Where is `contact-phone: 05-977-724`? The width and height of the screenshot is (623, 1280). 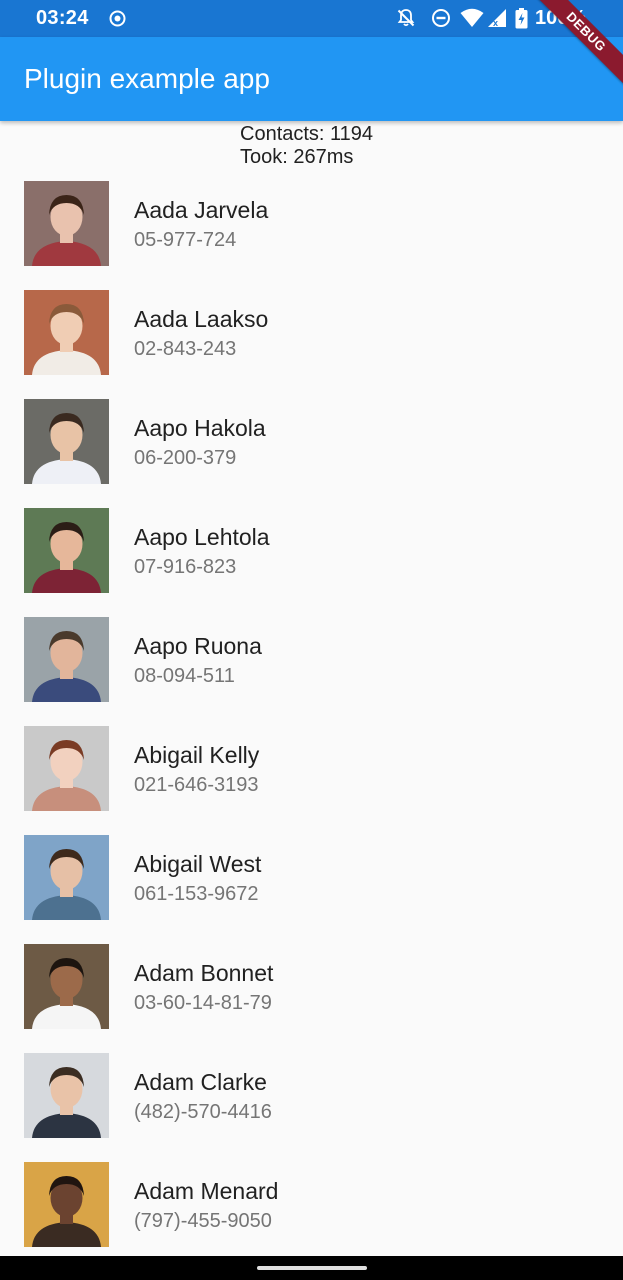 contact-phone: 05-977-724 is located at coordinates (185, 240).